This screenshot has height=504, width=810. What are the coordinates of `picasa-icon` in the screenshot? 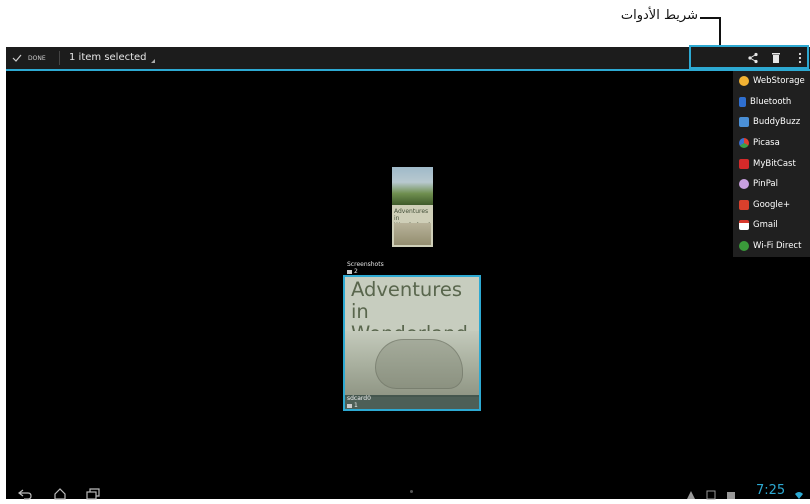 It's located at (744, 143).